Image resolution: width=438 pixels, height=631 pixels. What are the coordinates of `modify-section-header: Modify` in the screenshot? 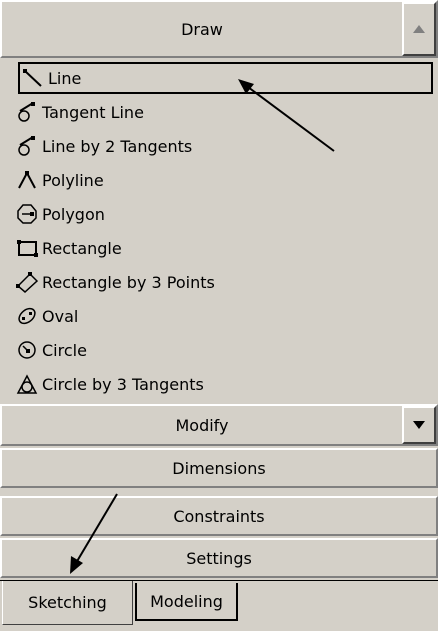 It's located at (219, 425).